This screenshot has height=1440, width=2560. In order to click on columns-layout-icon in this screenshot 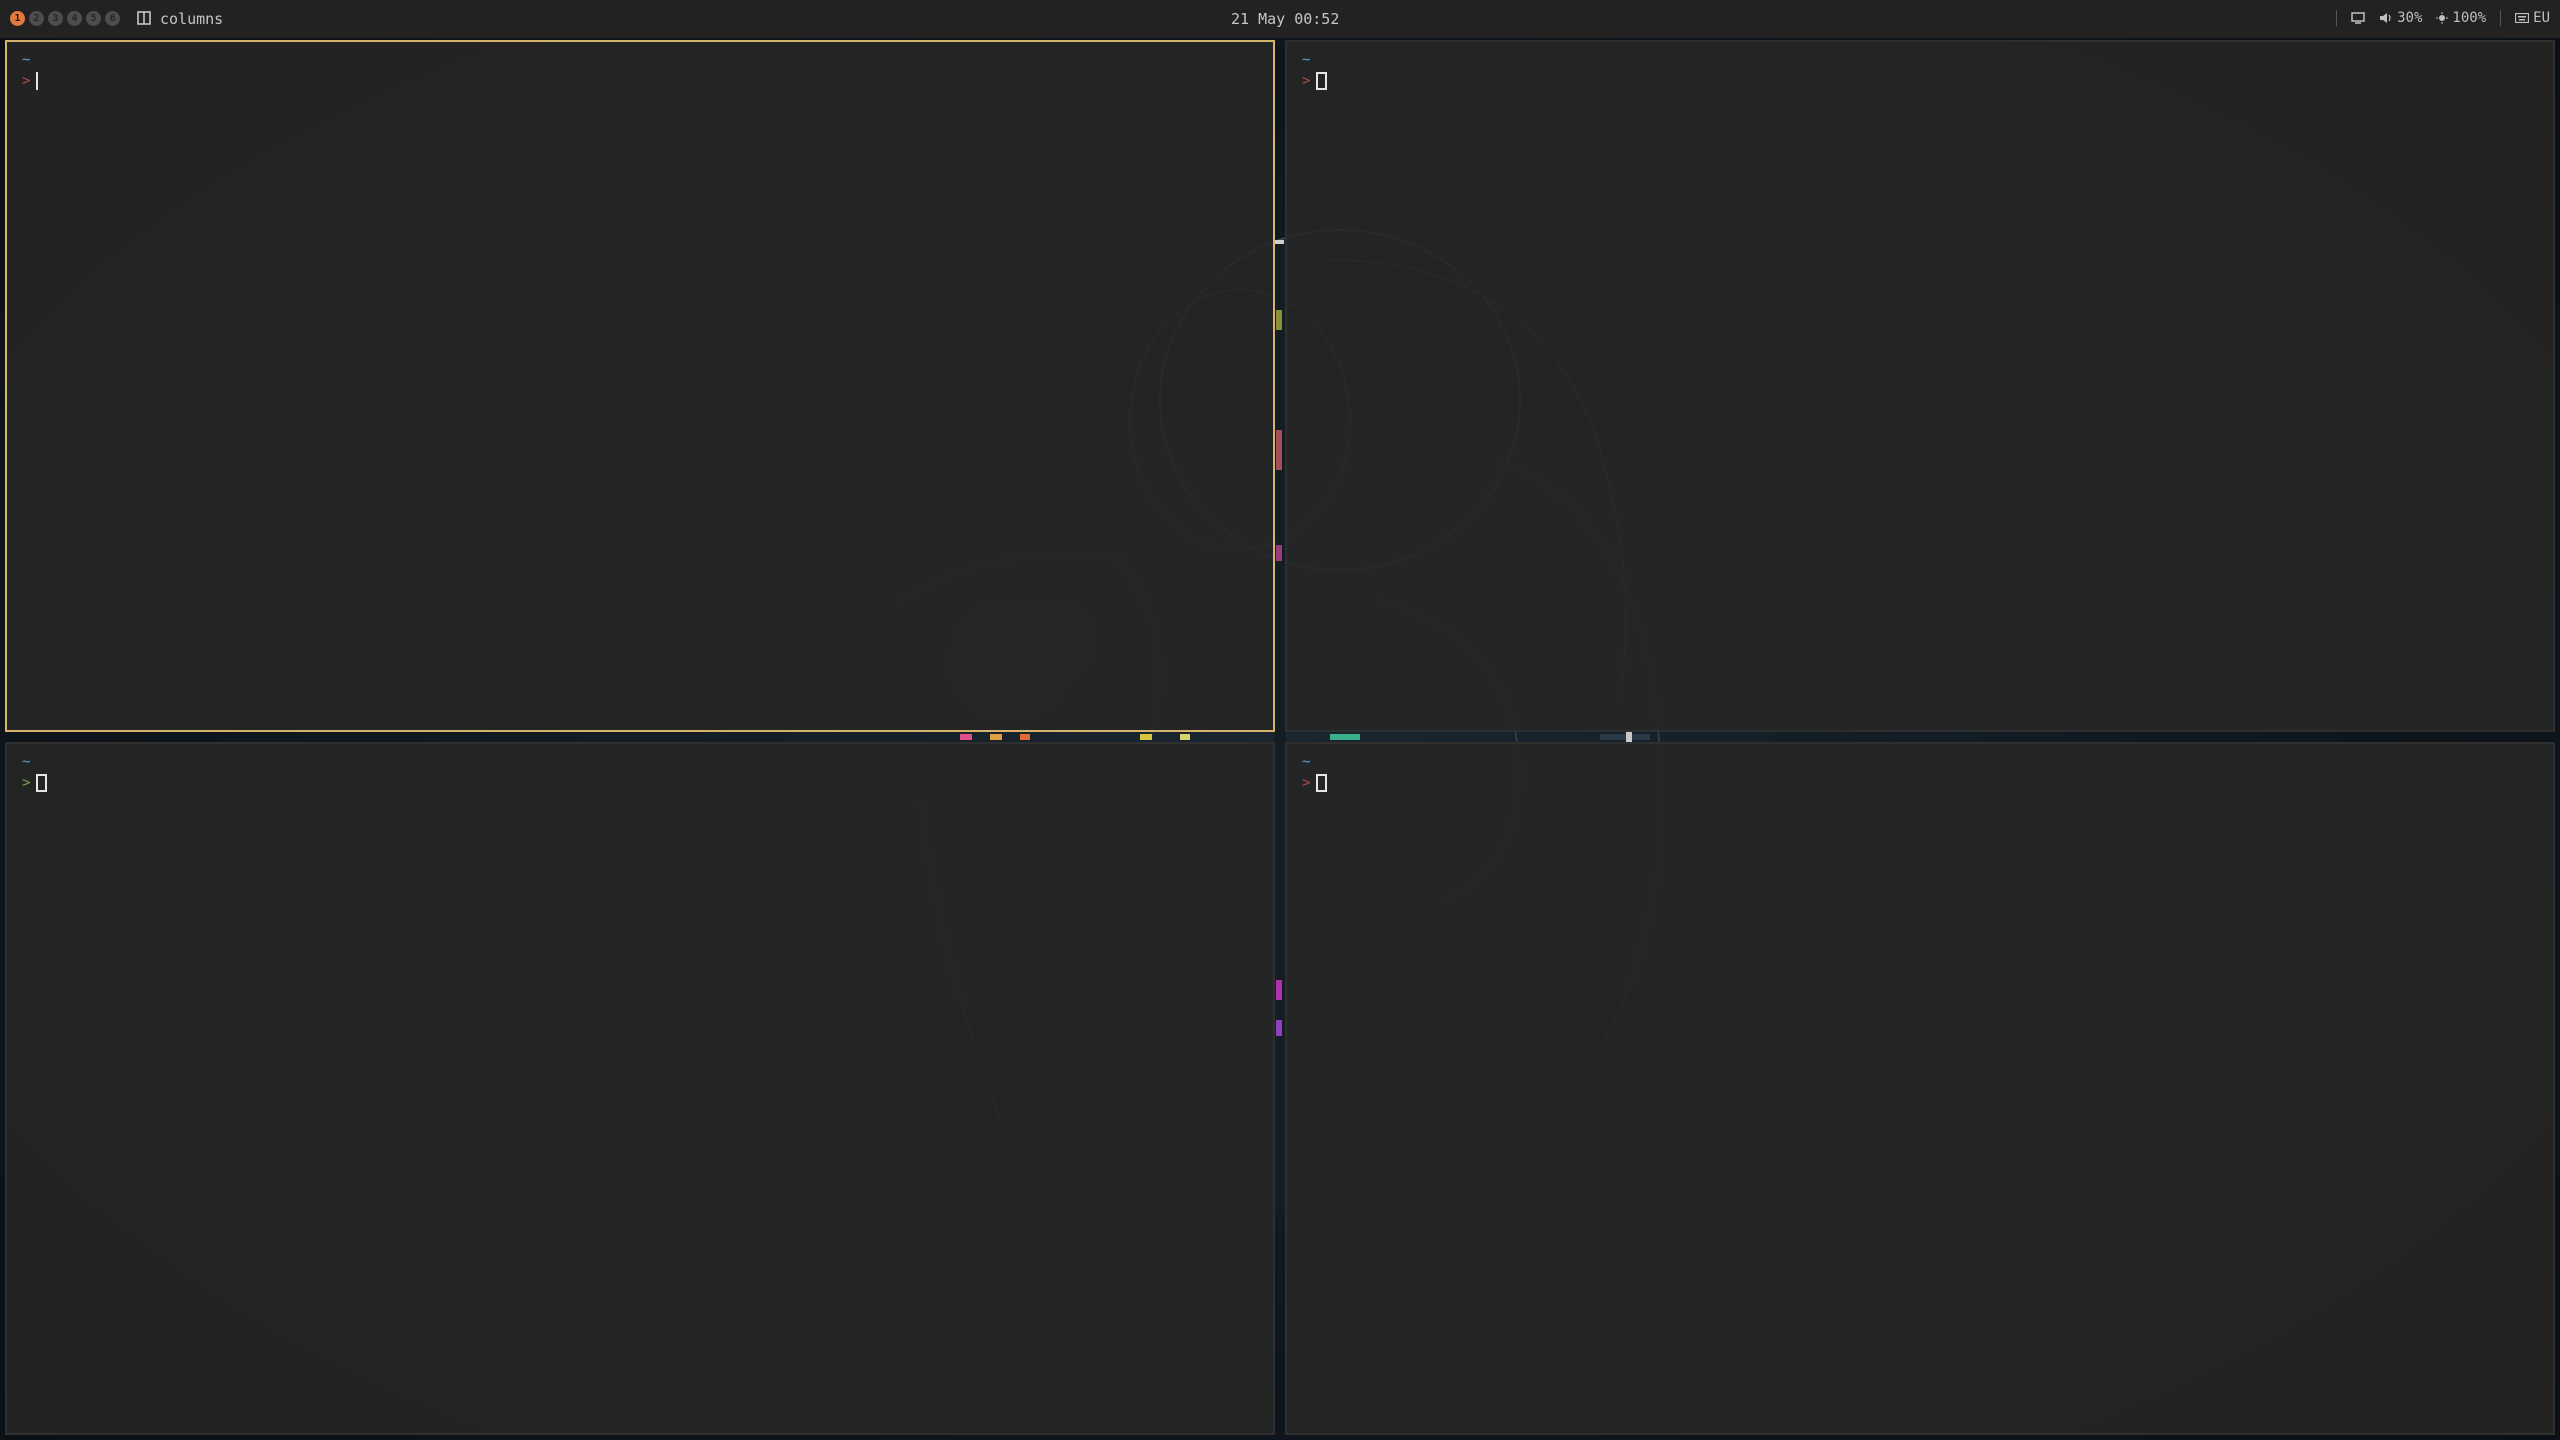, I will do `click(144, 18)`.